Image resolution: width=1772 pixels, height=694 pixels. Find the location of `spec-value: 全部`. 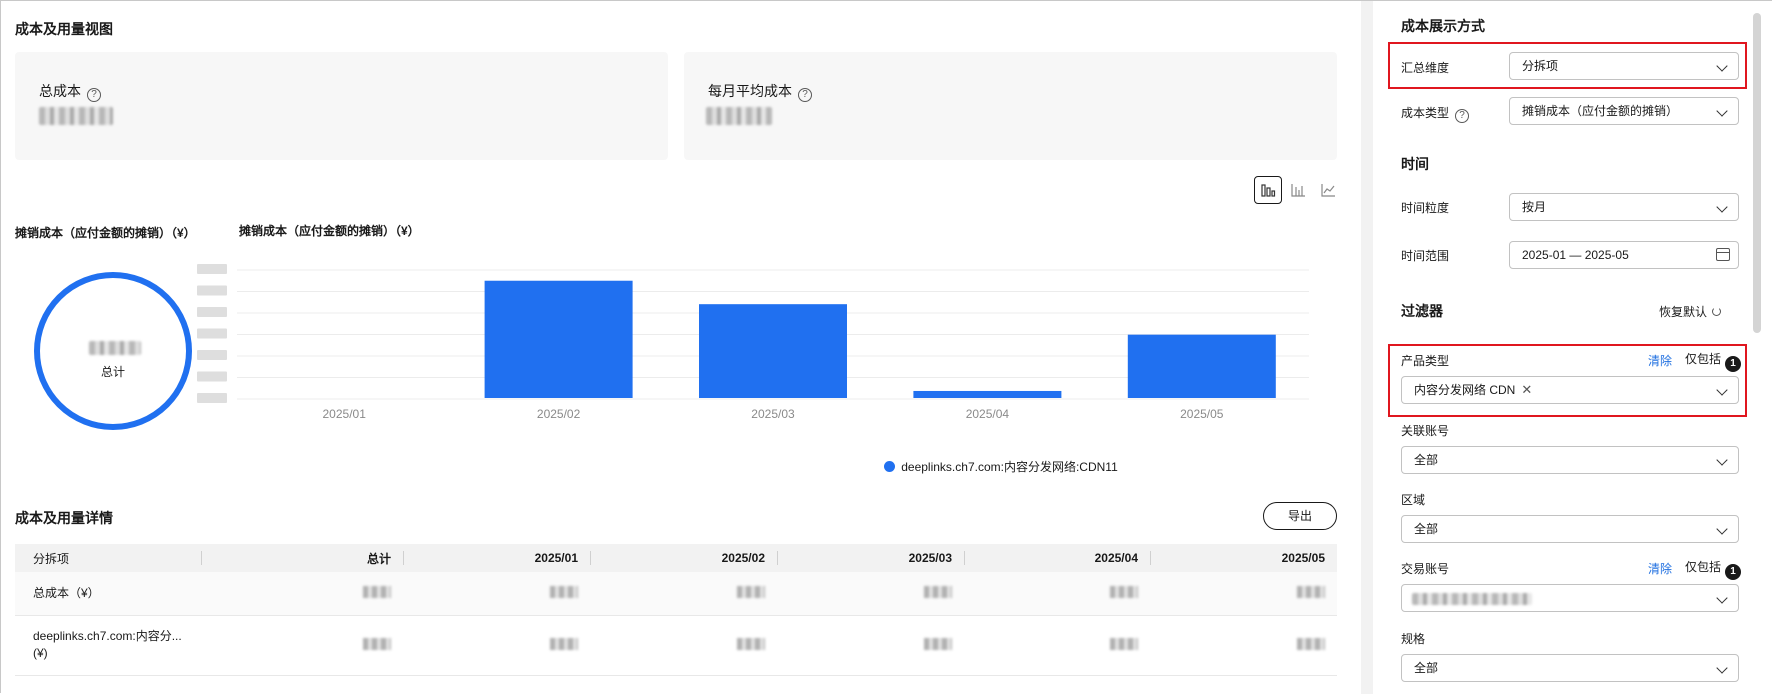

spec-value: 全部 is located at coordinates (1426, 668).